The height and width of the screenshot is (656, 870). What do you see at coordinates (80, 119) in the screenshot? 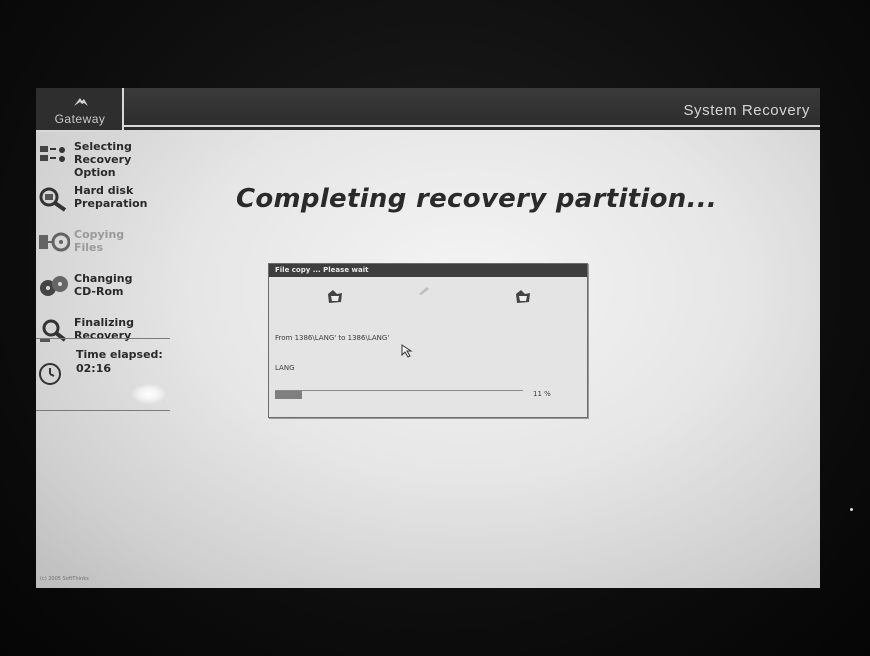
I see `logo-text: Gateway` at bounding box center [80, 119].